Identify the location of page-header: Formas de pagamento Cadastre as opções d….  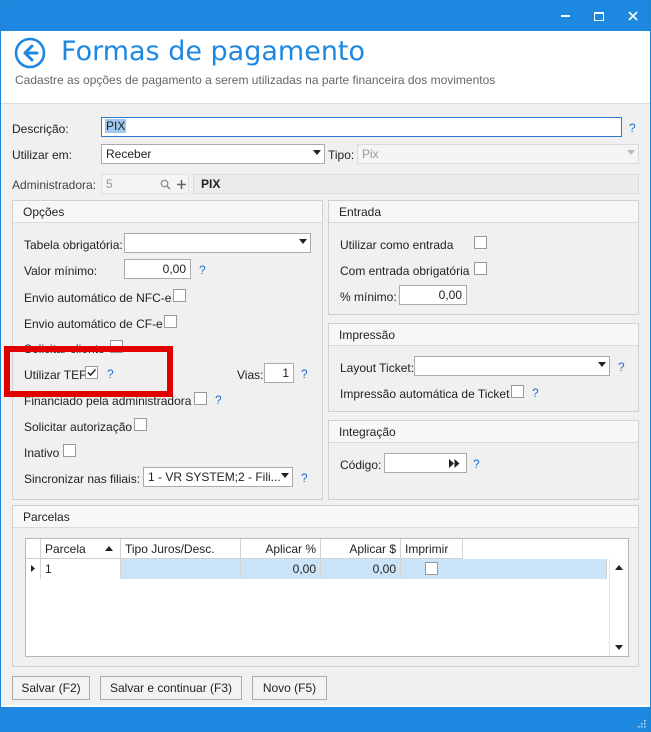
(325, 67).